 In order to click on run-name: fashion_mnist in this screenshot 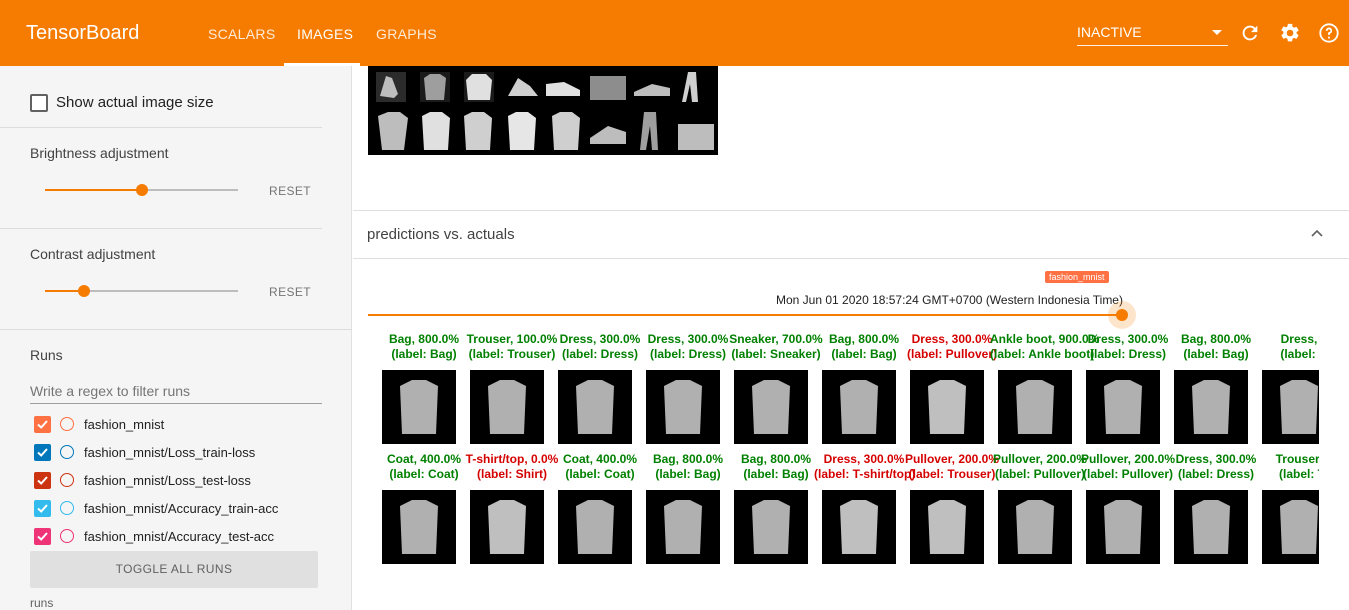, I will do `click(124, 424)`.